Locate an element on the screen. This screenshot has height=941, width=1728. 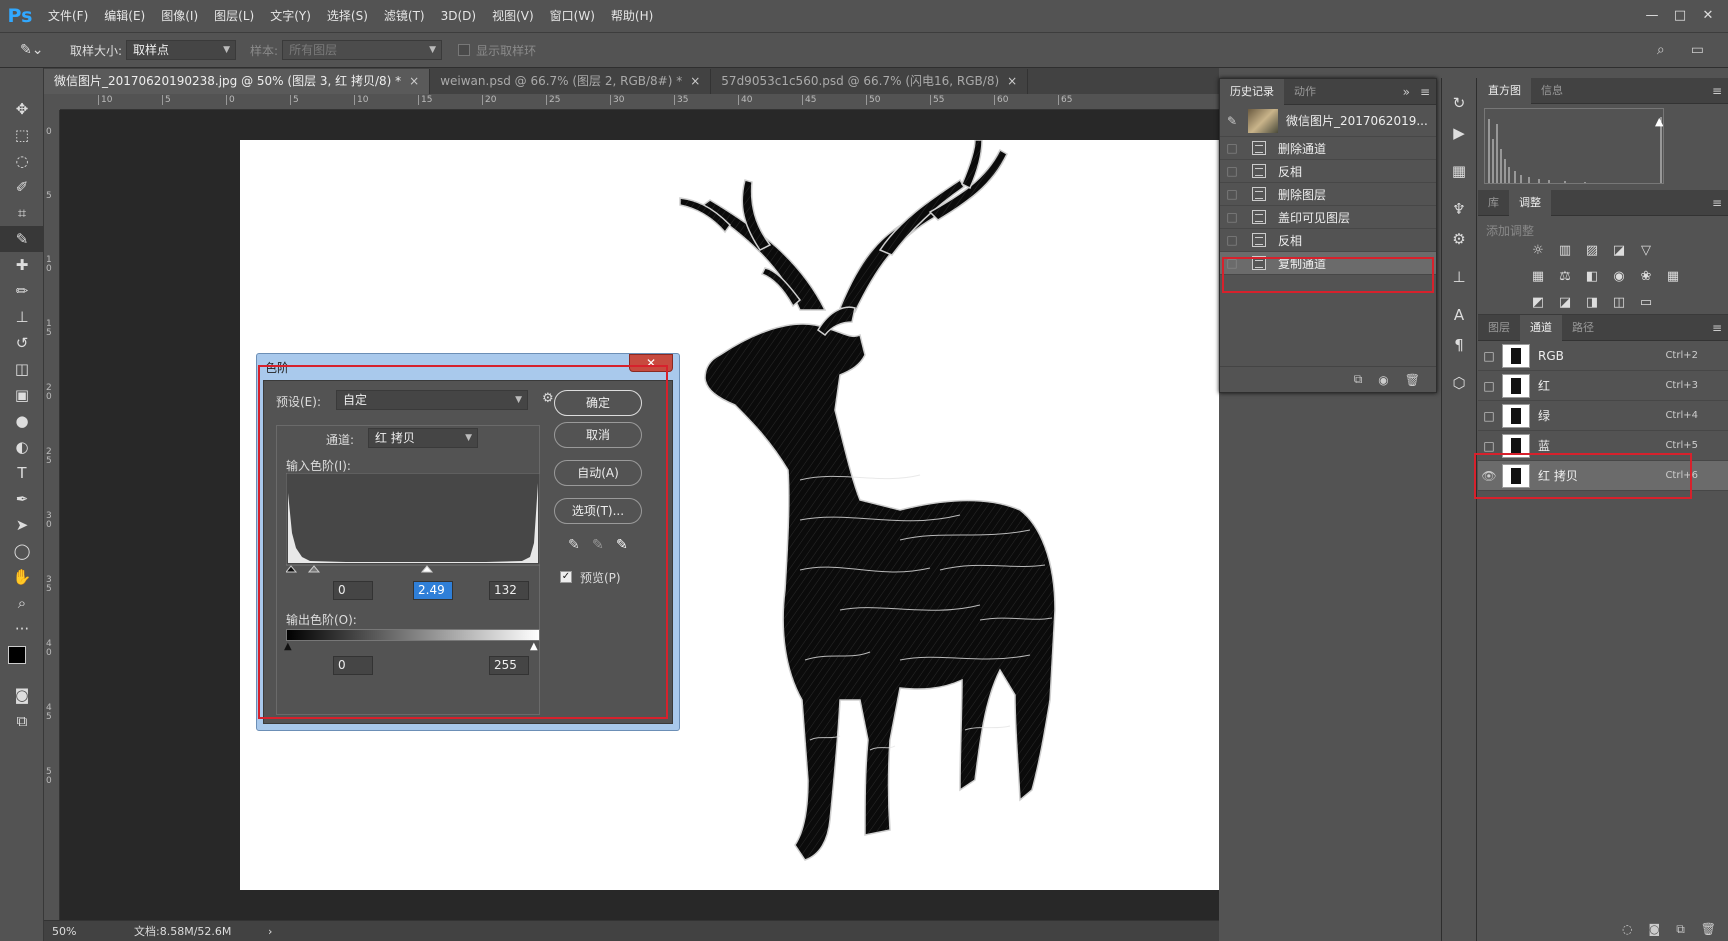
more-tools-icon: ··· is located at coordinates (22, 629).